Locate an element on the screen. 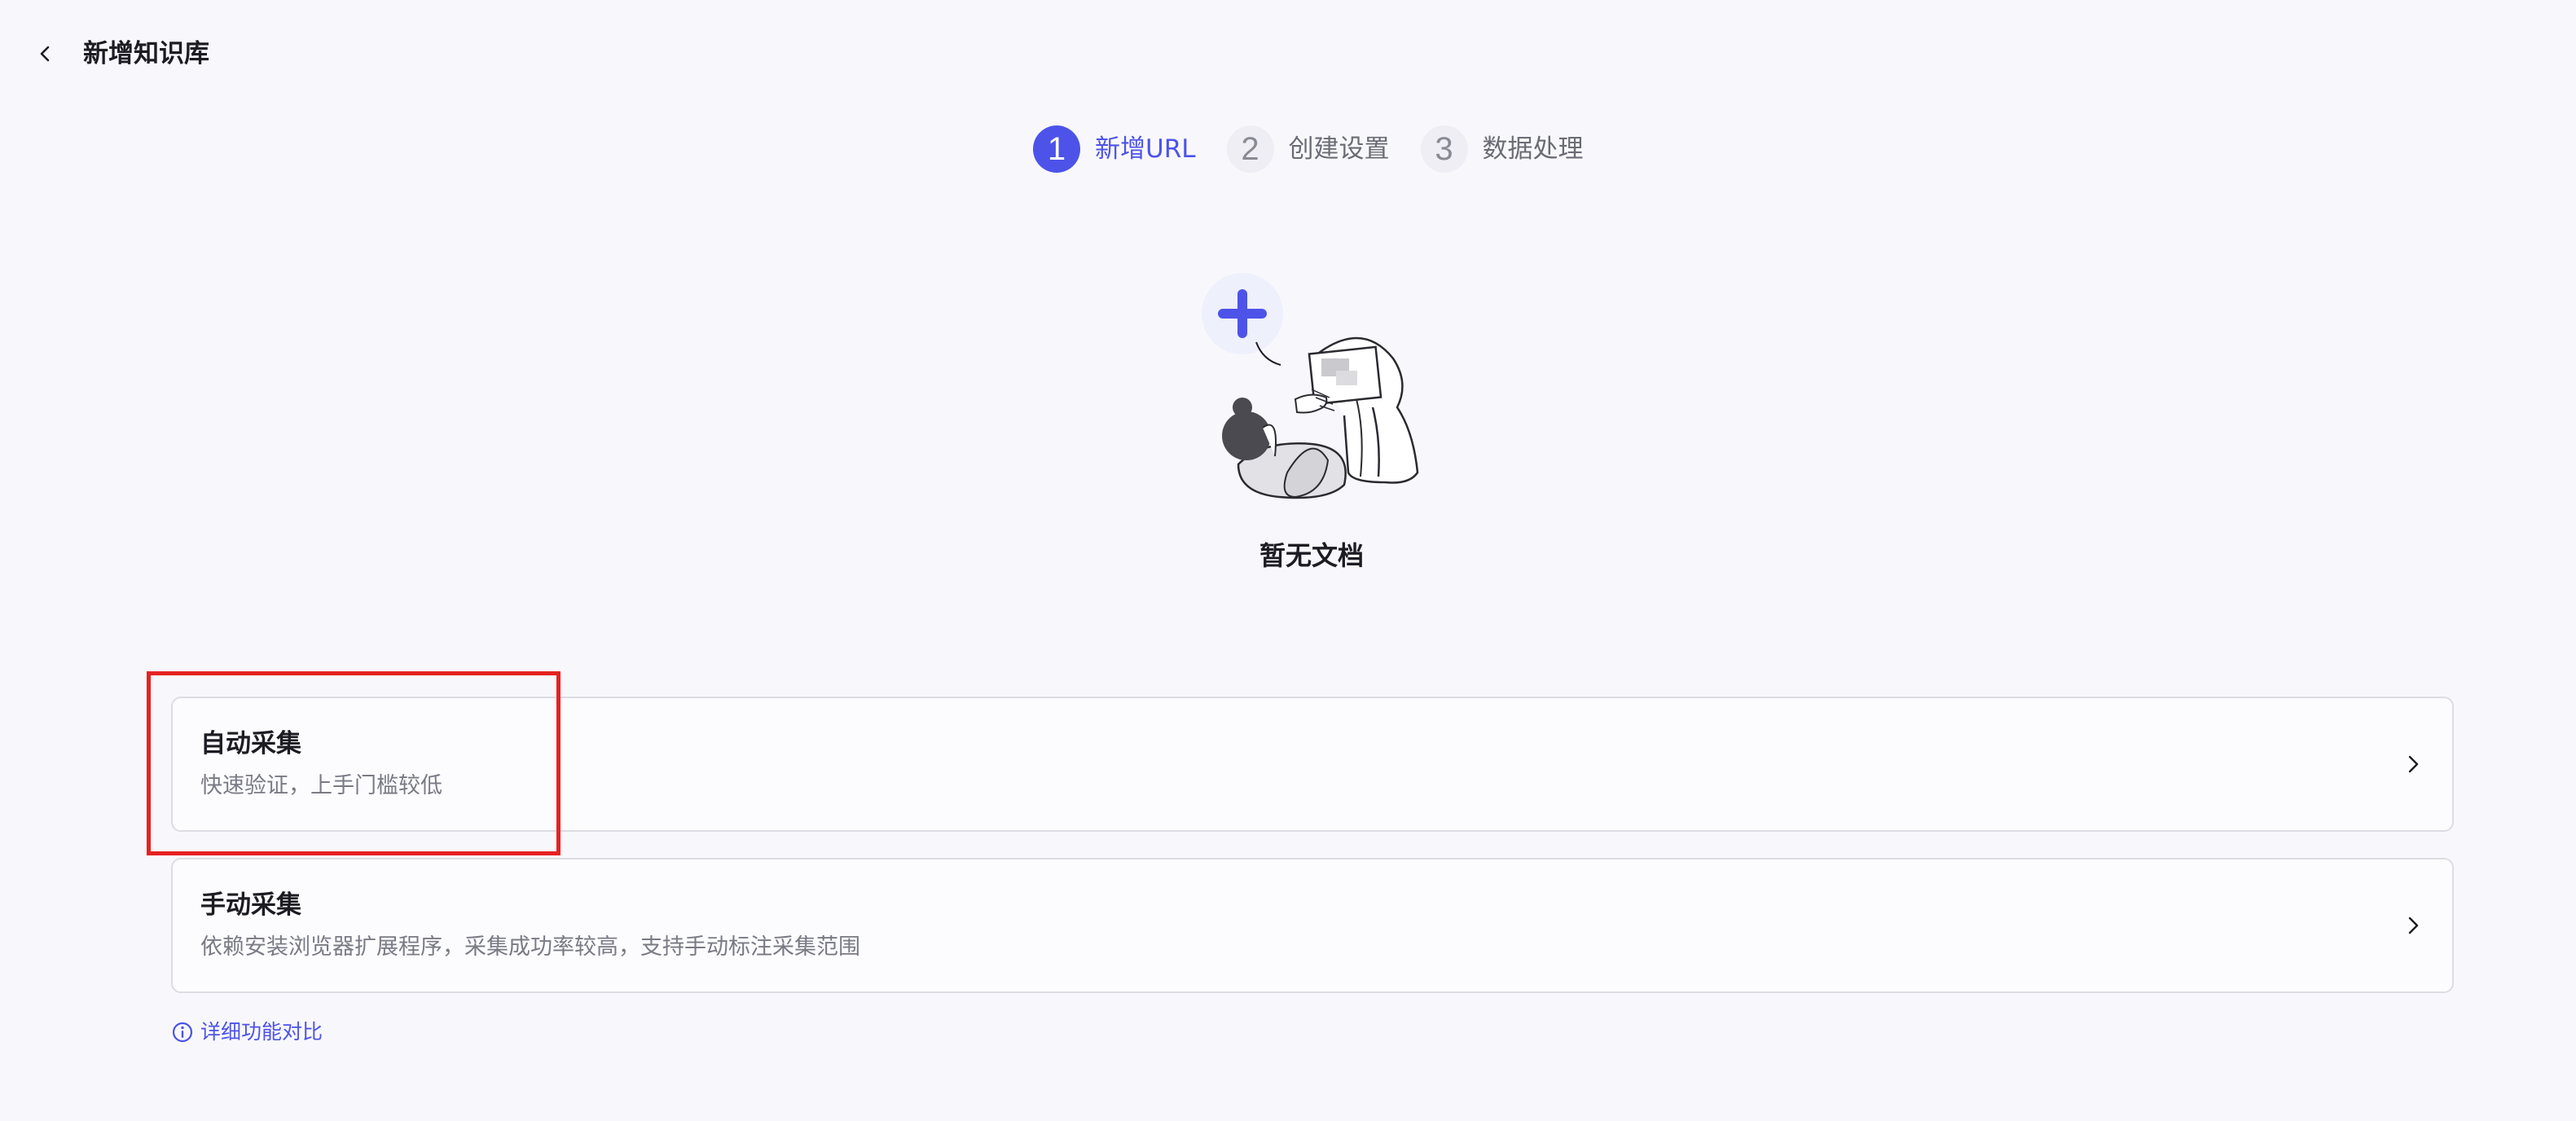 The height and width of the screenshot is (1121, 2576). back-button is located at coordinates (45, 53).